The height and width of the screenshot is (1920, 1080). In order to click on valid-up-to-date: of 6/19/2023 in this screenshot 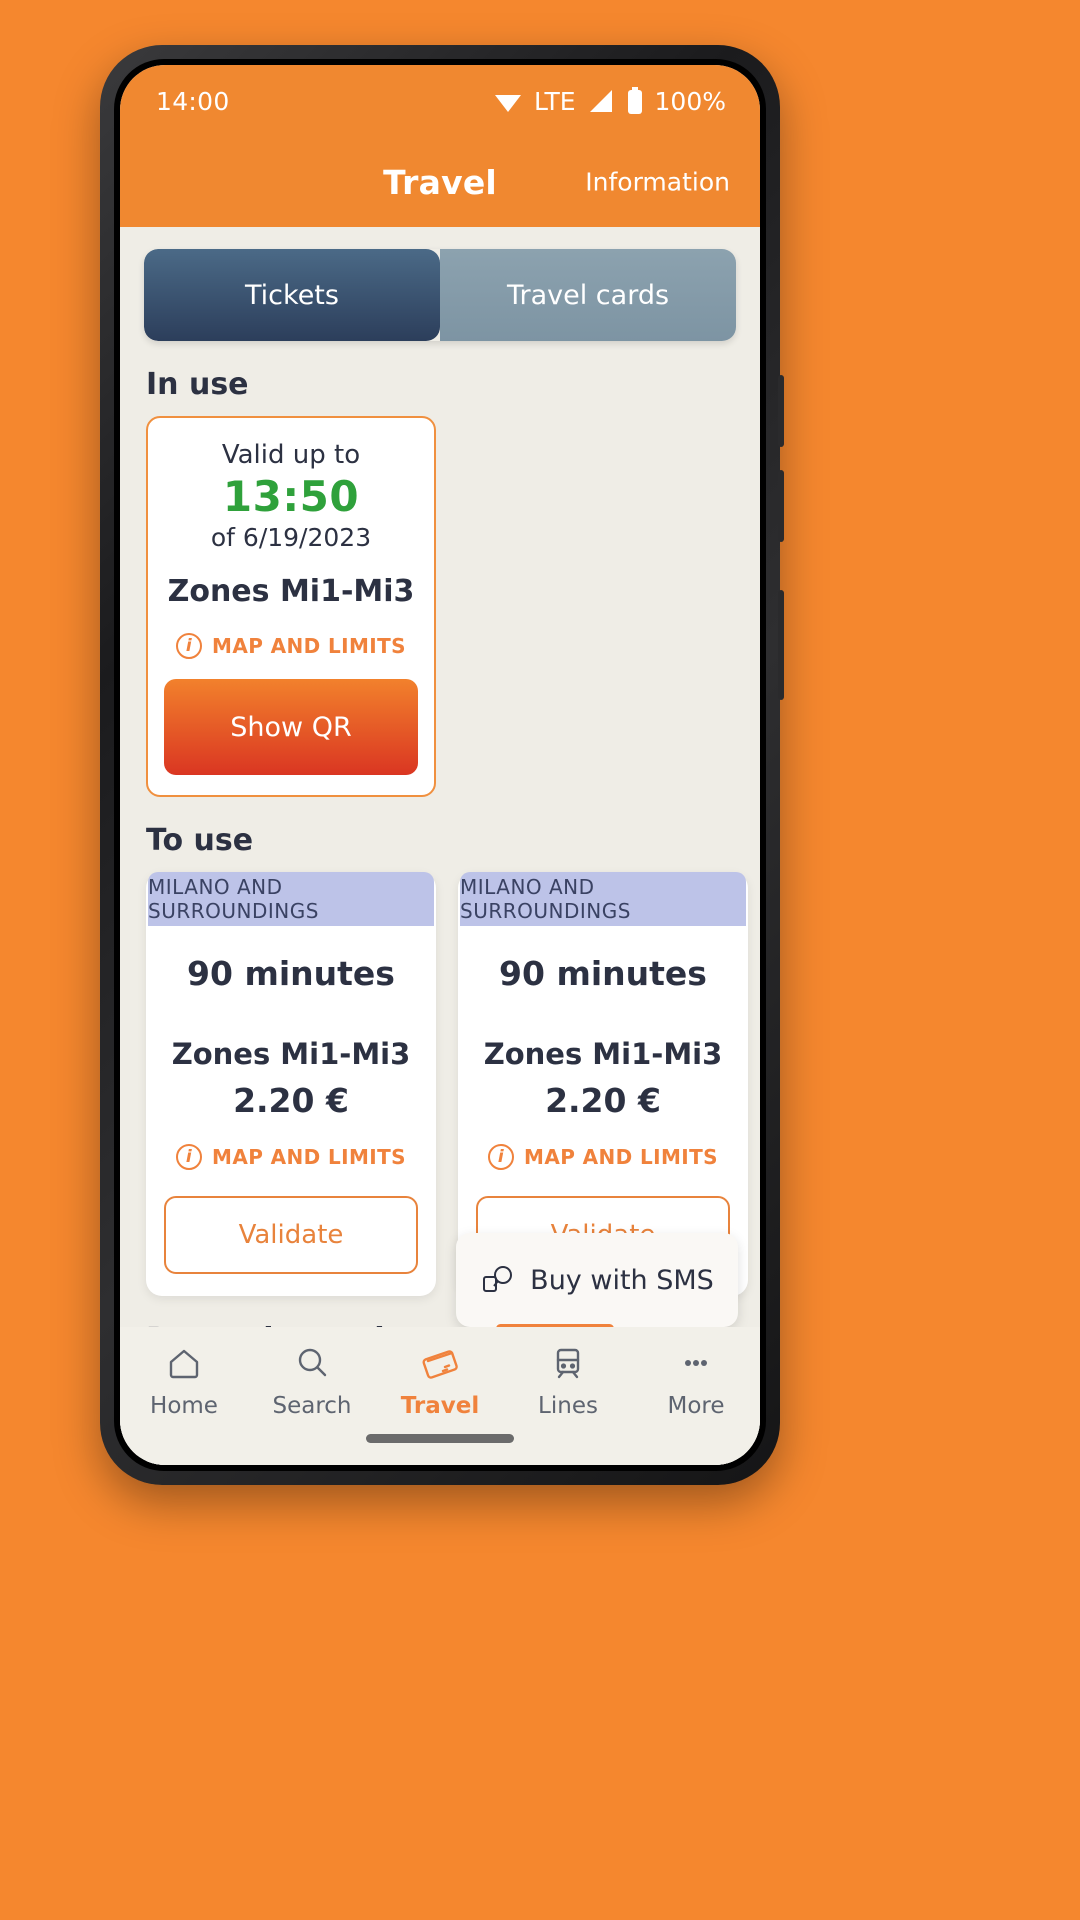, I will do `click(291, 537)`.